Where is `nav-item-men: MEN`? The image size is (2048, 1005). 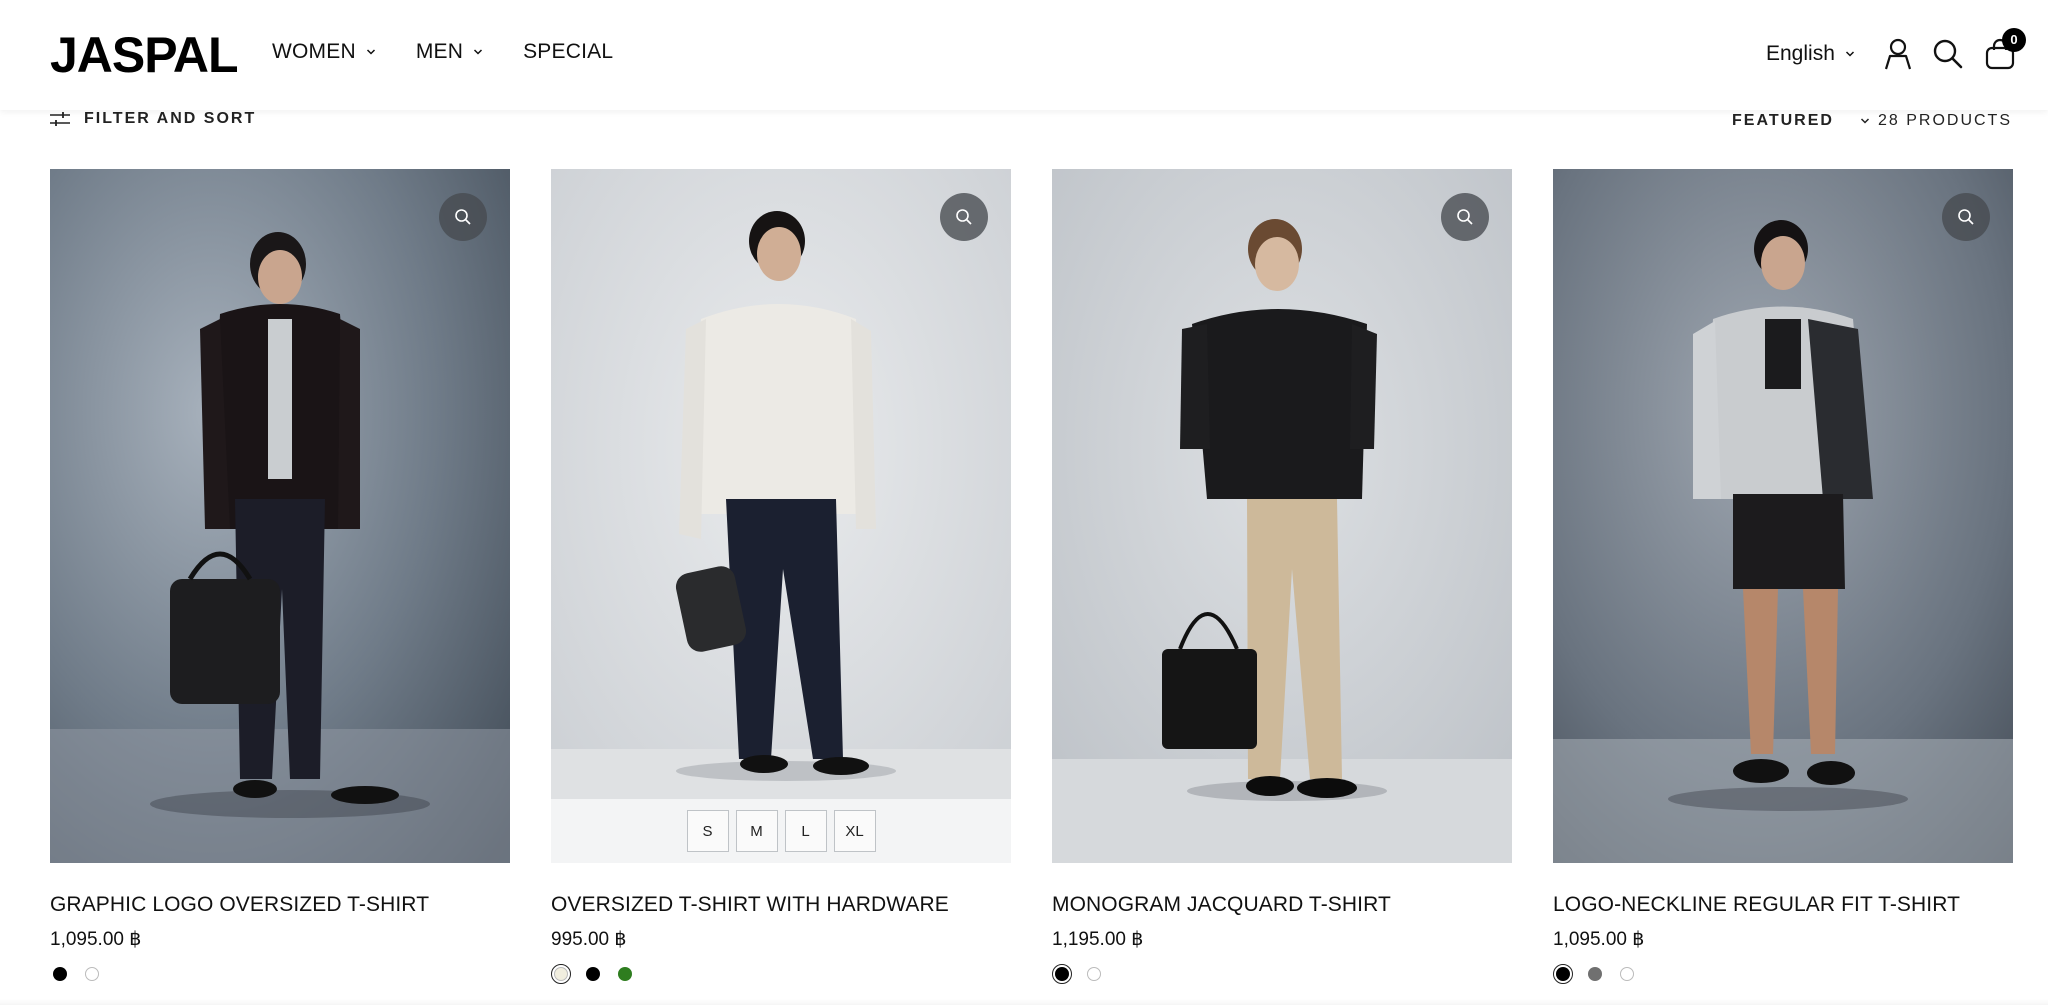 nav-item-men: MEN is located at coordinates (449, 52).